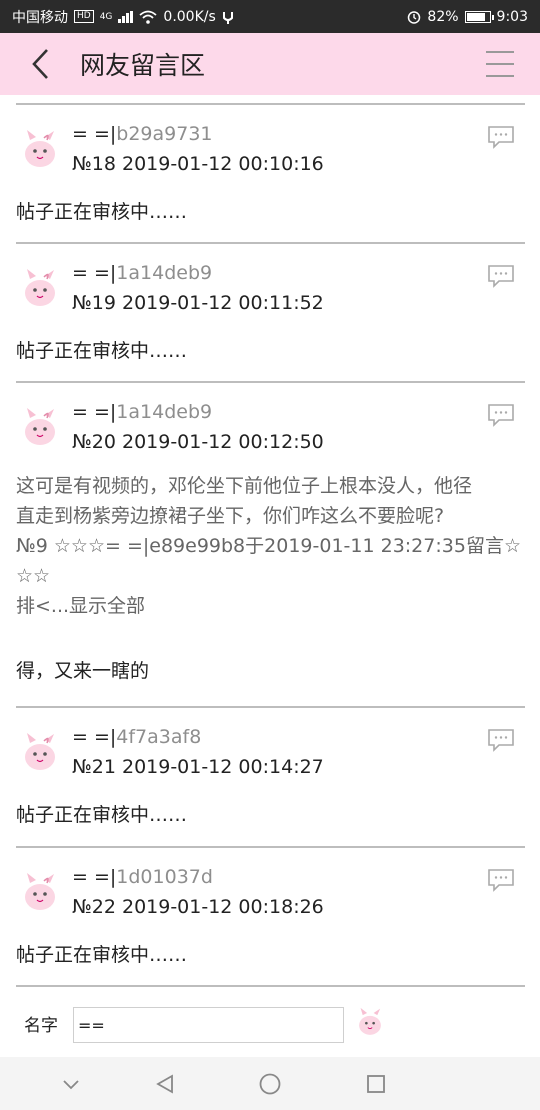 The image size is (540, 1110). I want to click on chevron-left-icon, so click(40, 64).